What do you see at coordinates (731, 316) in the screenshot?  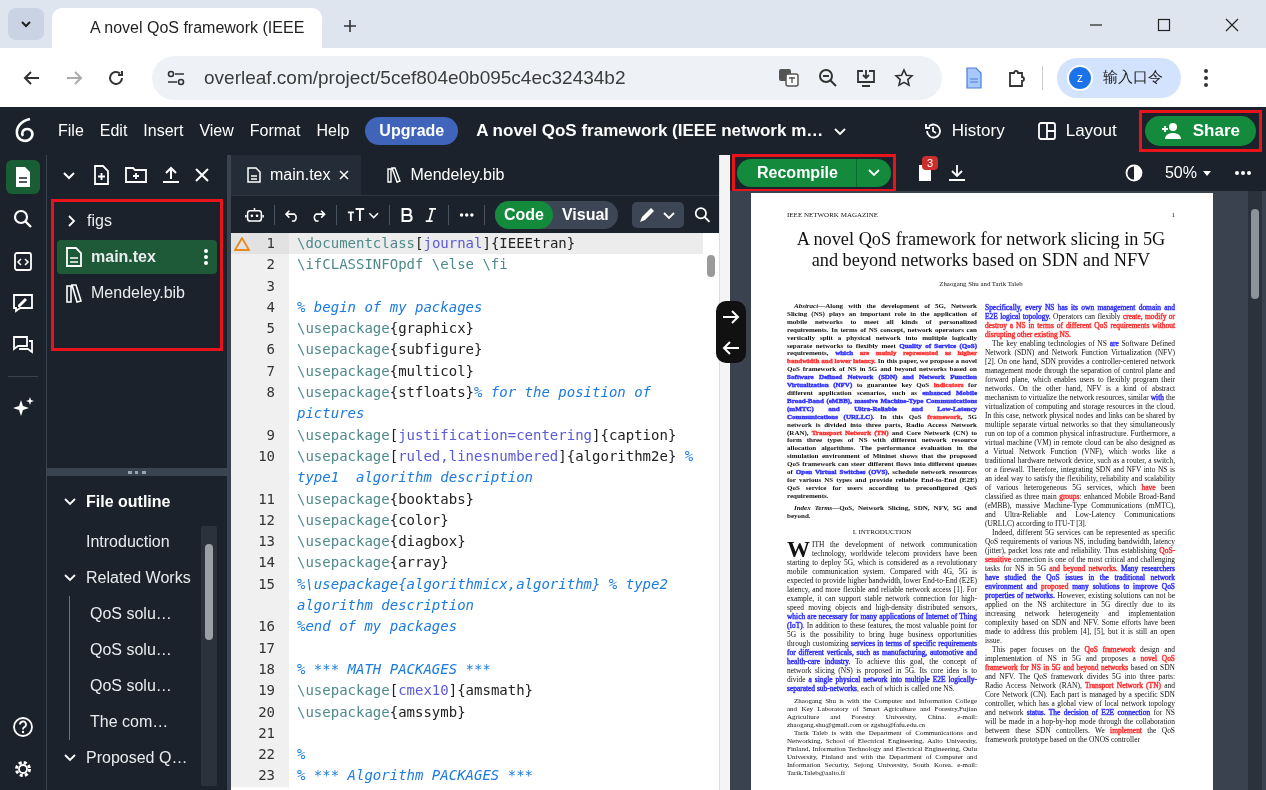 I see `arrow-right-icon` at bounding box center [731, 316].